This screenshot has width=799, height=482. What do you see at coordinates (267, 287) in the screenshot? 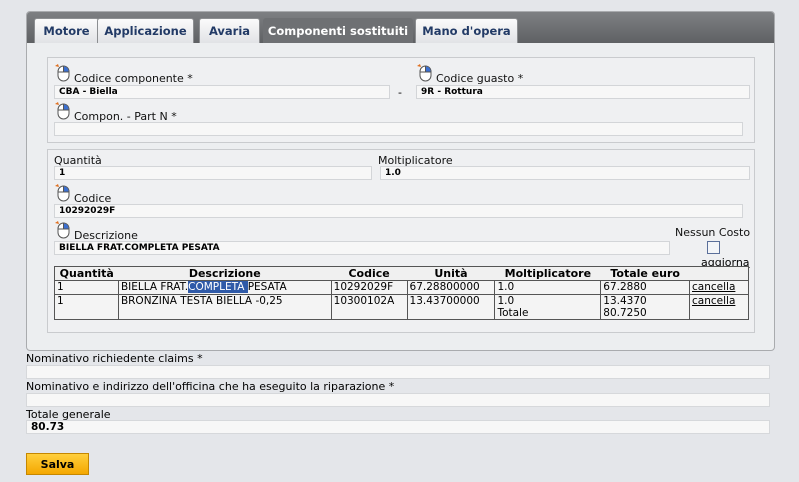
I see `desc-text: PESATA` at bounding box center [267, 287].